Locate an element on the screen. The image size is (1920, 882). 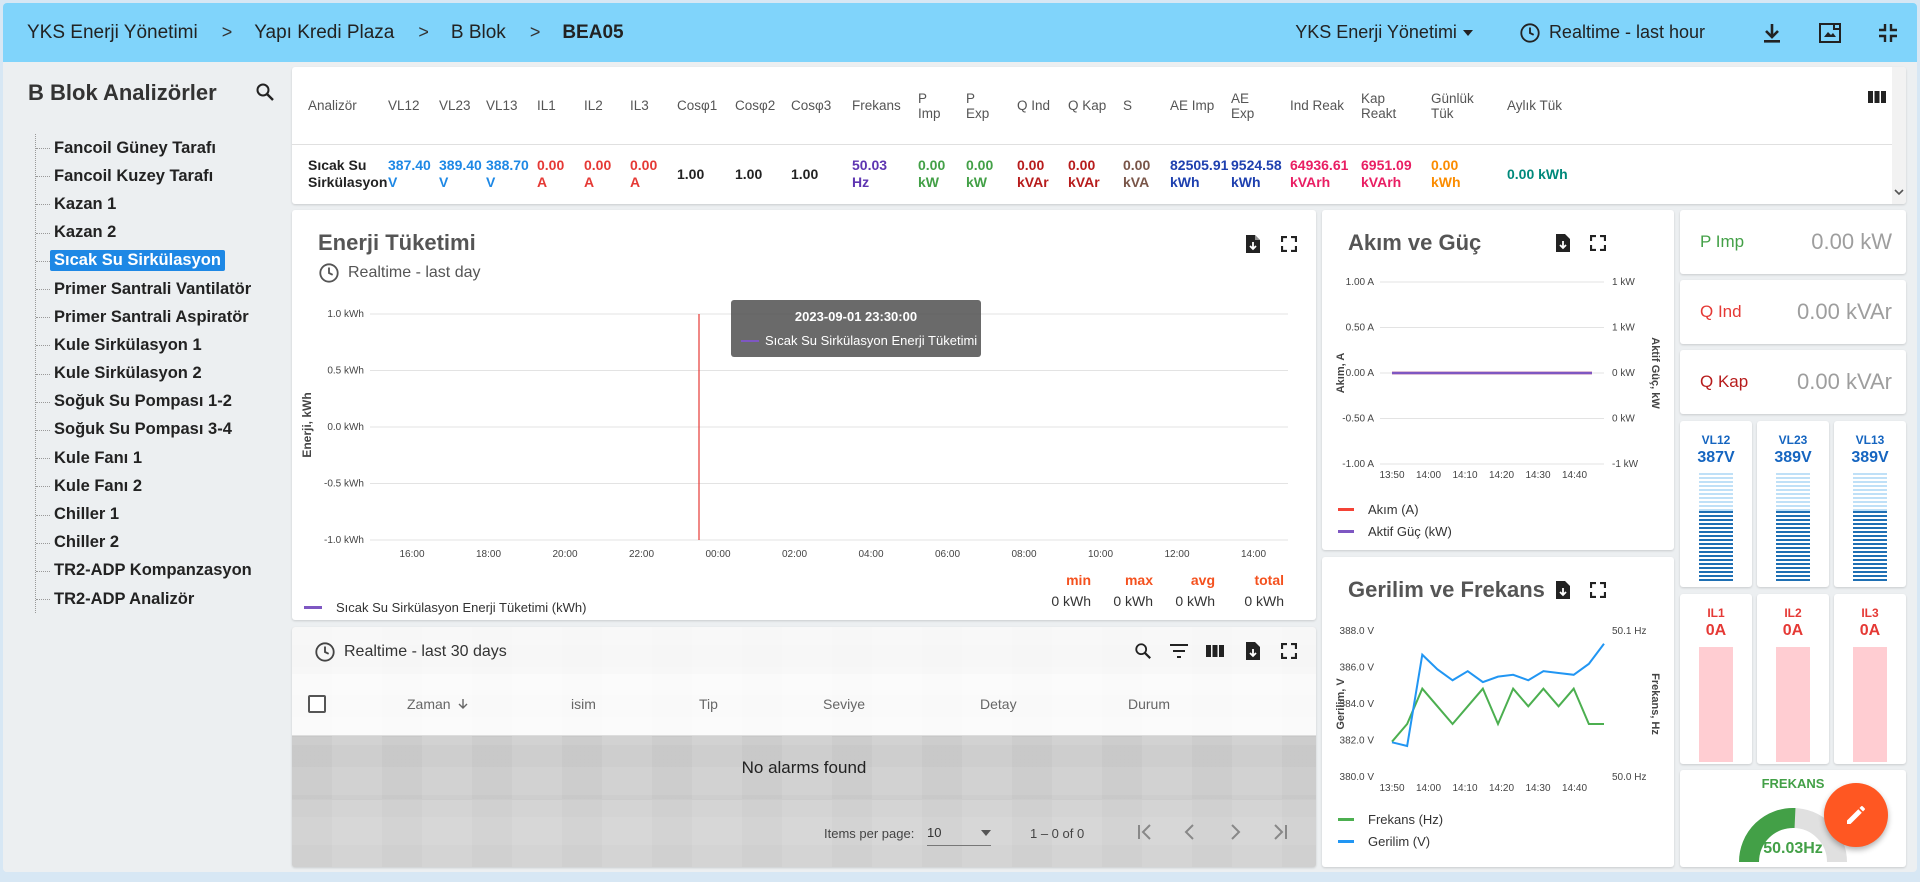
legend-item: Aktif Güç (kW) is located at coordinates (1395, 531).